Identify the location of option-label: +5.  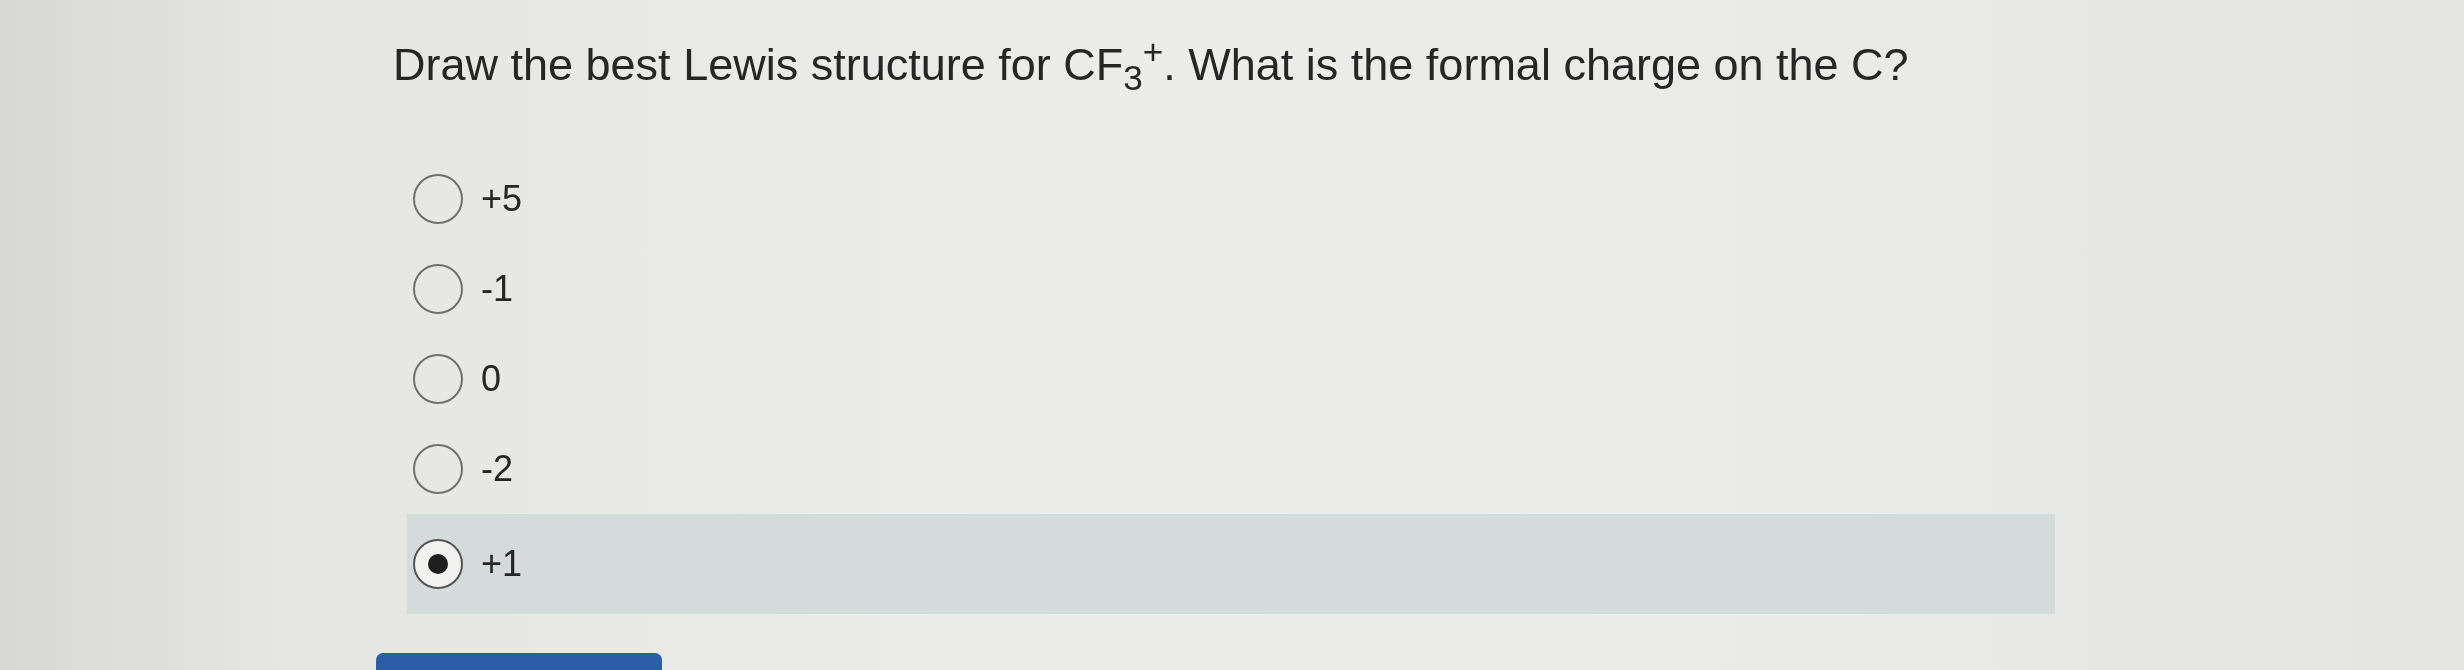
(502, 199).